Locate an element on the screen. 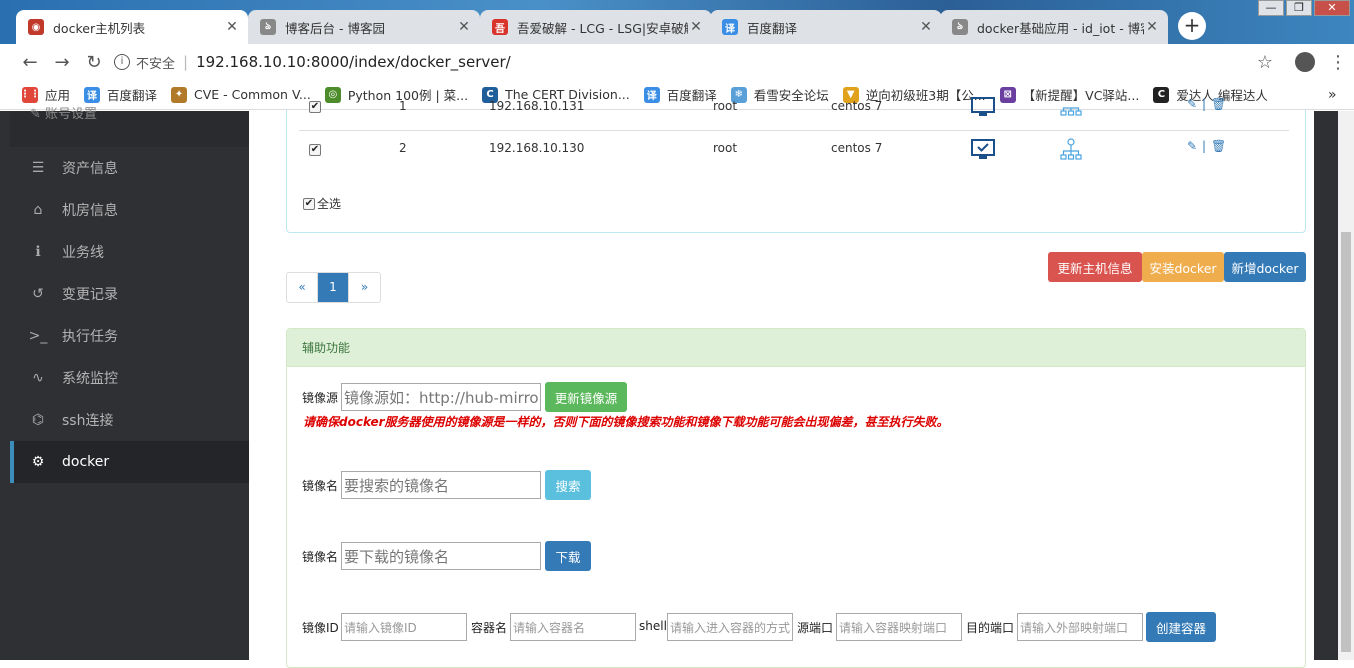  search-image-input: 要搜索的镜像名 is located at coordinates (441, 485).